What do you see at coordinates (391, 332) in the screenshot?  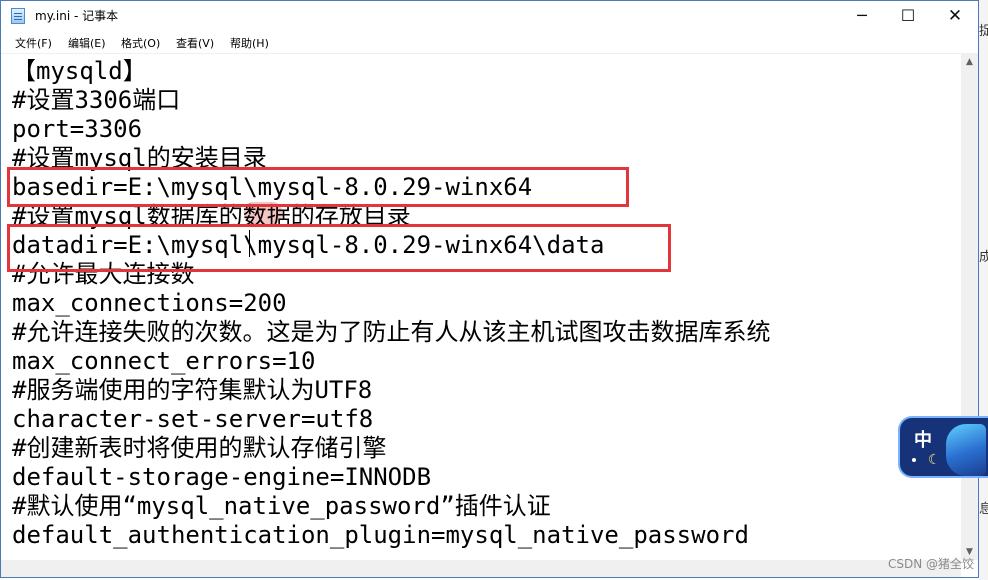 I see `text-line: #允许连接失败的次数。这是为了防止有人从该主机试图攻击数据库系统` at bounding box center [391, 332].